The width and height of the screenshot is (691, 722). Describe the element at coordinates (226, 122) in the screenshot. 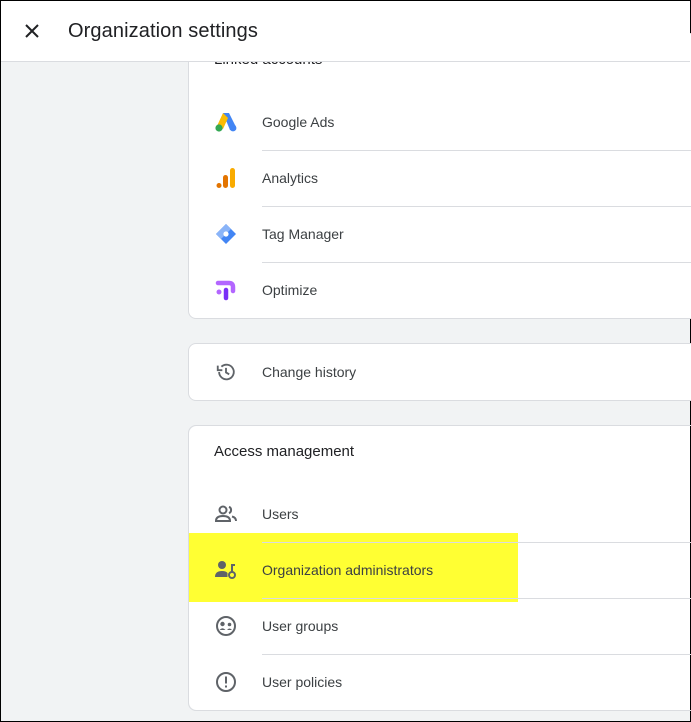

I see `google-ads-icon` at that location.